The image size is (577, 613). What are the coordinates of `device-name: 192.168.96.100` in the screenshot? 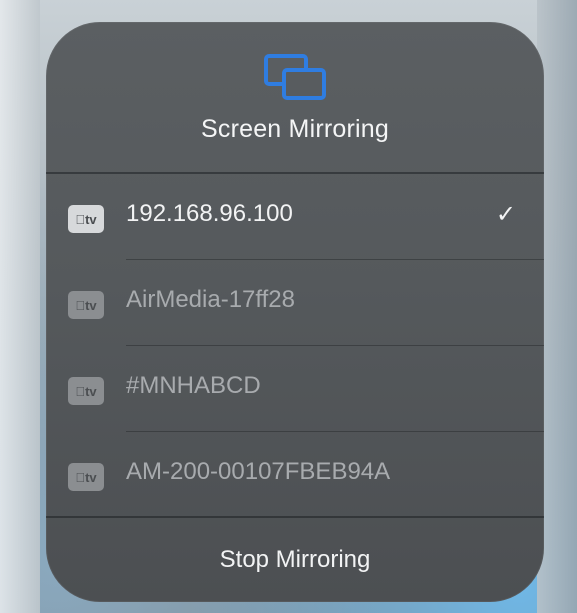 It's located at (209, 213).